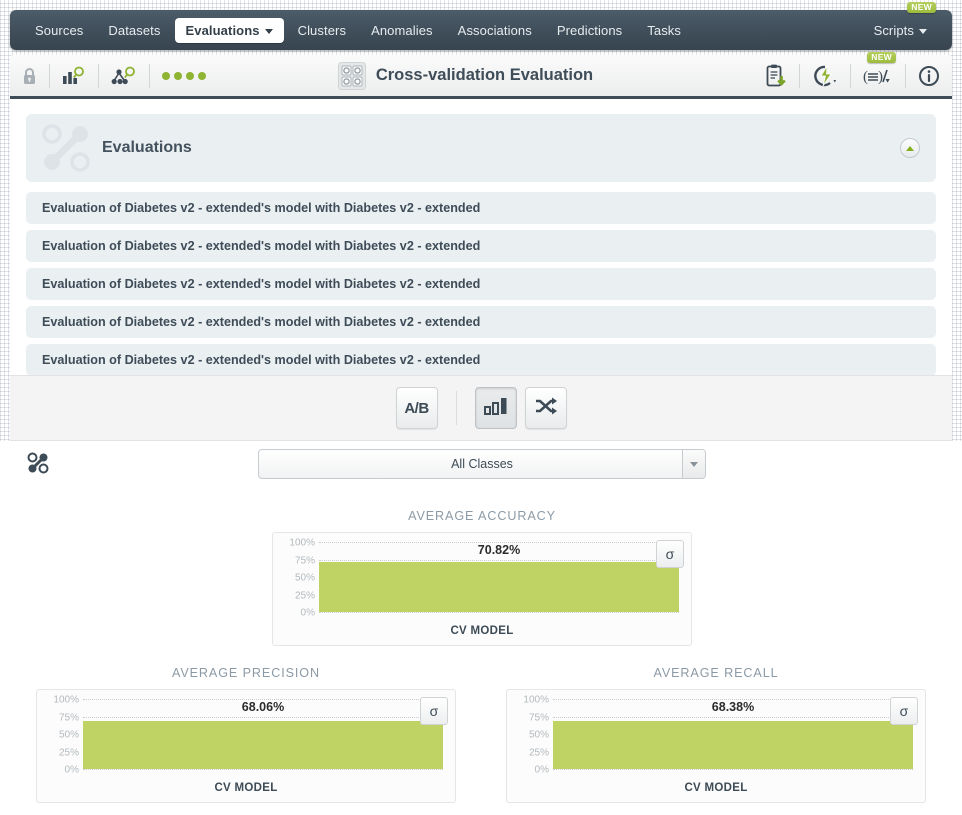  I want to click on lock-icon, so click(29, 76).